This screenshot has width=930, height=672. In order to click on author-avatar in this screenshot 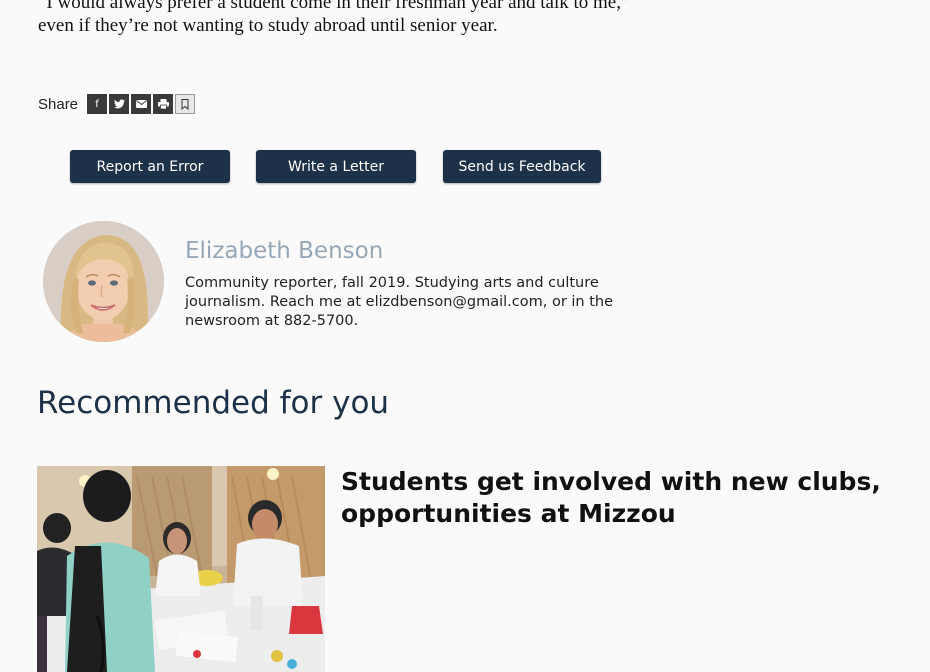, I will do `click(103, 281)`.